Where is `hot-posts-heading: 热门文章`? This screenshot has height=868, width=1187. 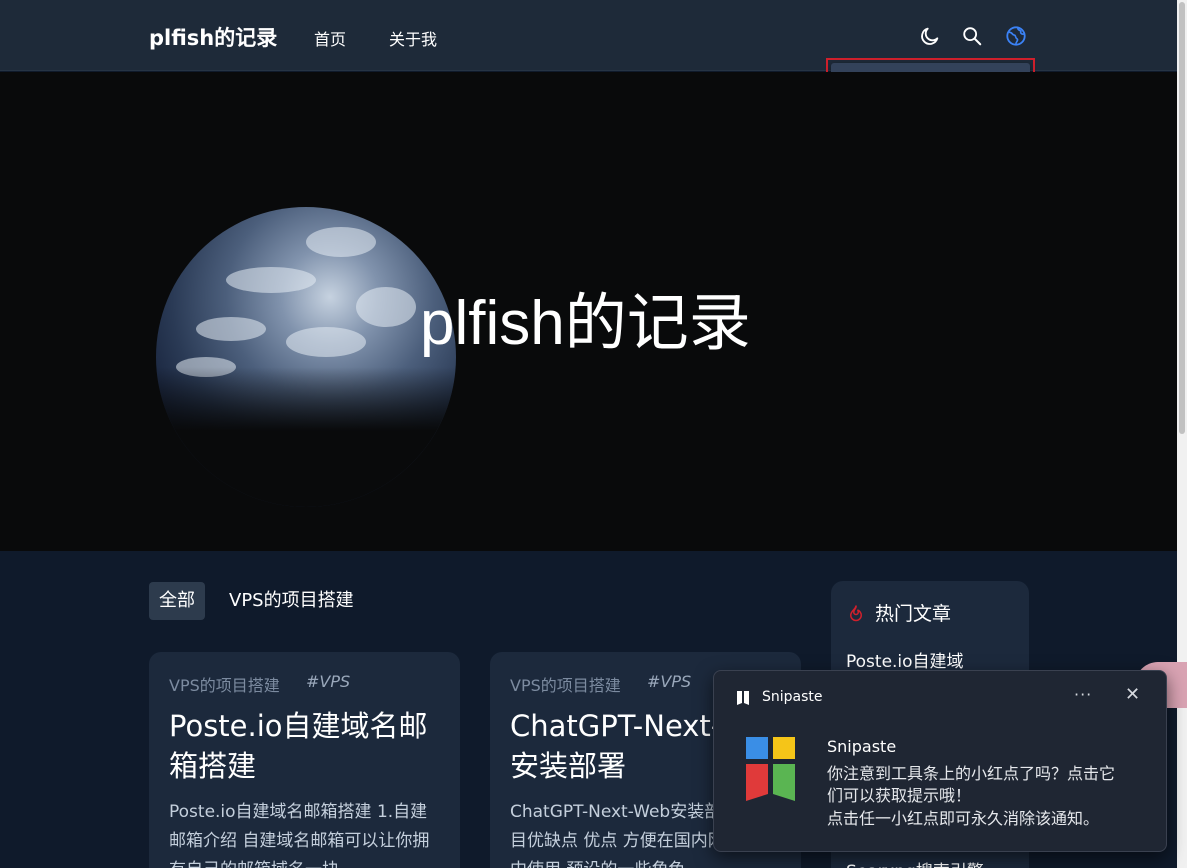
hot-posts-heading: 热门文章 is located at coordinates (899, 612).